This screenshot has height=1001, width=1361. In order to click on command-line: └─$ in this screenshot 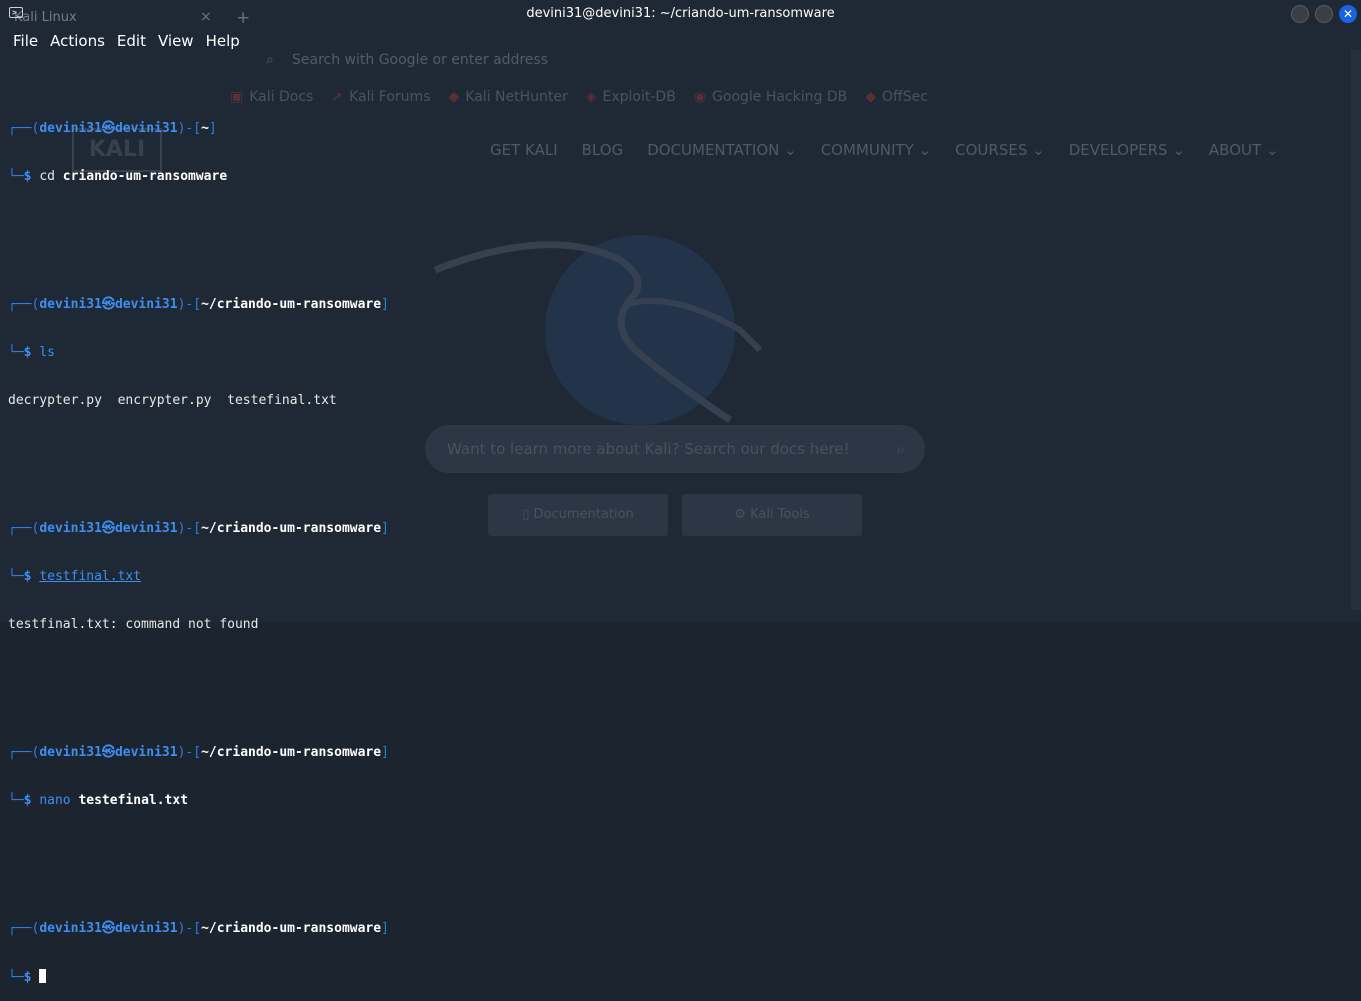, I will do `click(198, 977)`.